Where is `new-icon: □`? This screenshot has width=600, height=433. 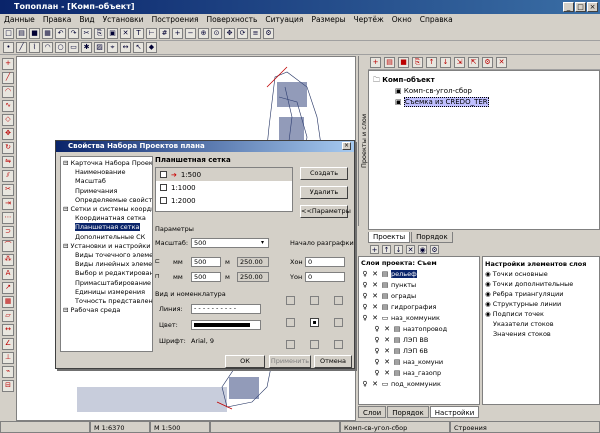 new-icon: □ is located at coordinates (8, 33).